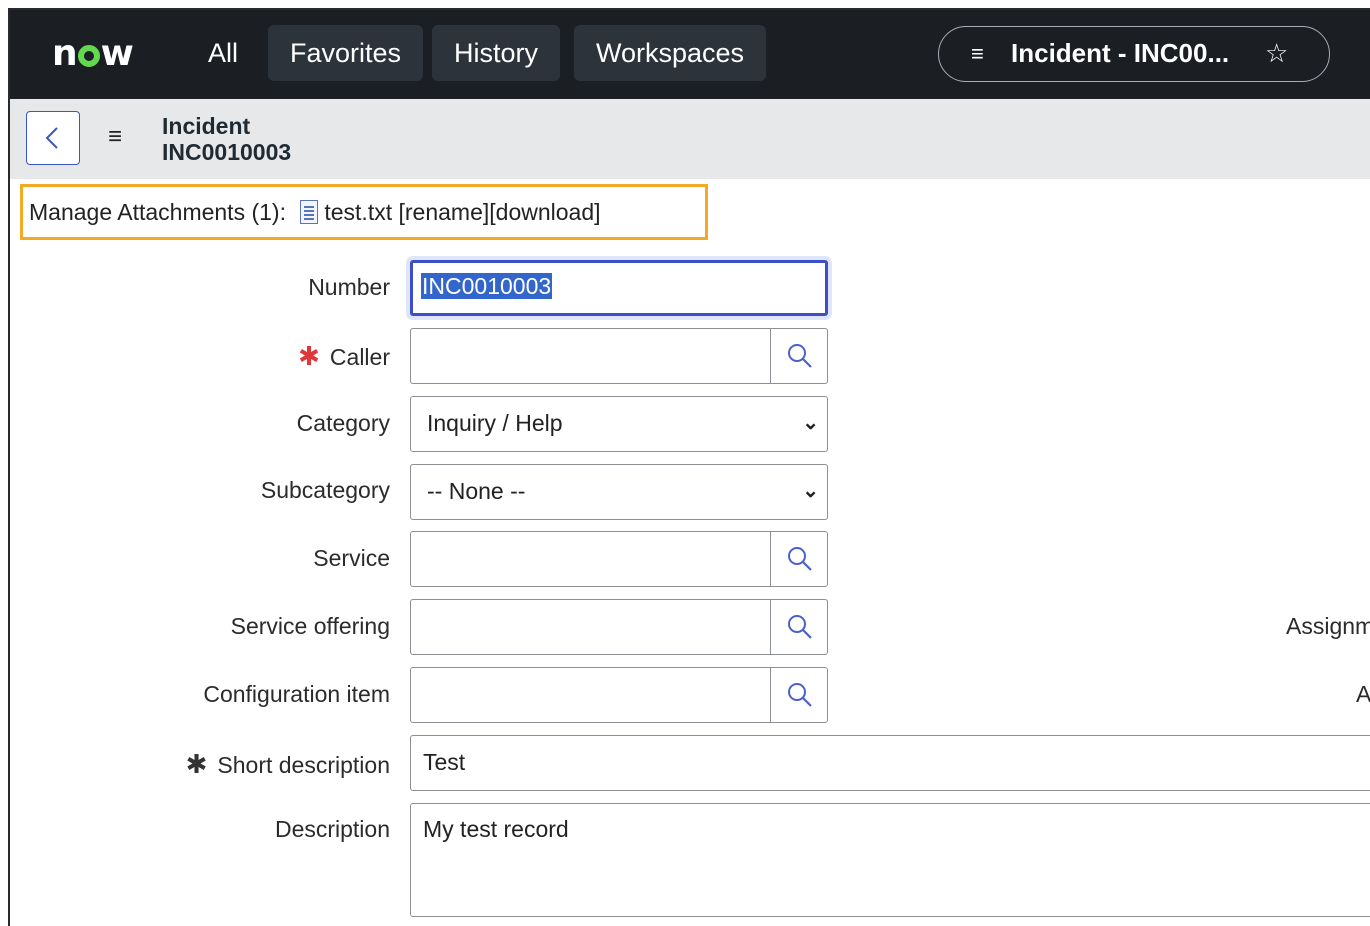 The height and width of the screenshot is (926, 1370). Describe the element at coordinates (227, 152) in the screenshot. I see `record-number: INC0010003` at that location.